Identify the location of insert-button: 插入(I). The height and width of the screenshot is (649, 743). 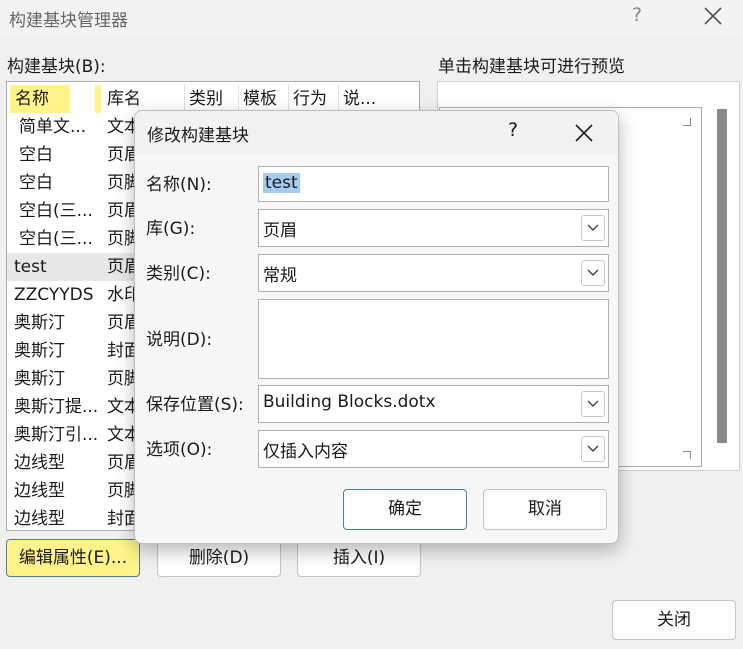
(359, 558).